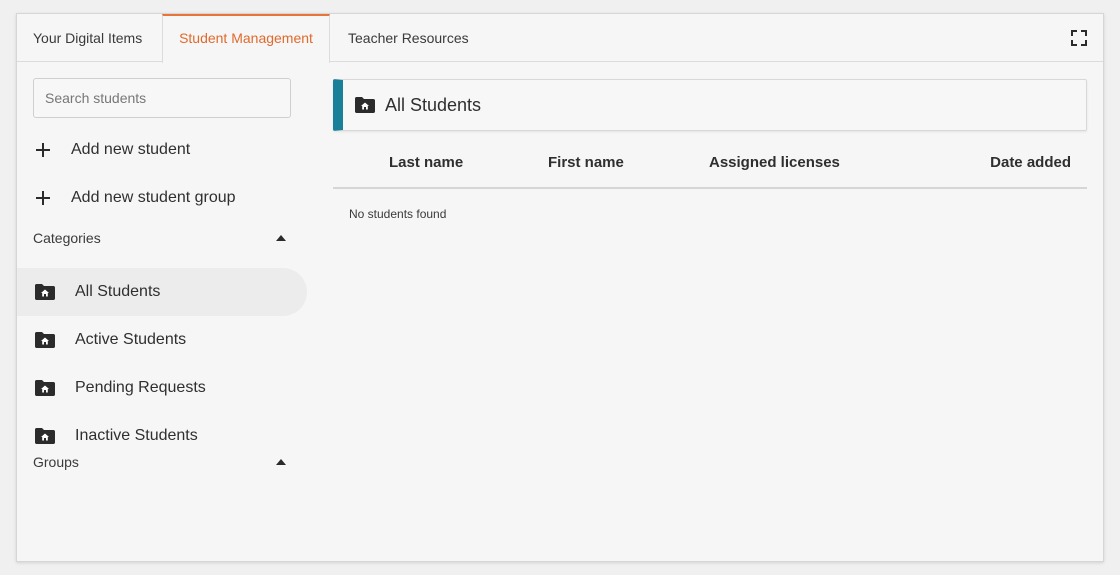 This screenshot has width=1120, height=575. What do you see at coordinates (246, 38) in the screenshot?
I see `tab-student-management: Student Management` at bounding box center [246, 38].